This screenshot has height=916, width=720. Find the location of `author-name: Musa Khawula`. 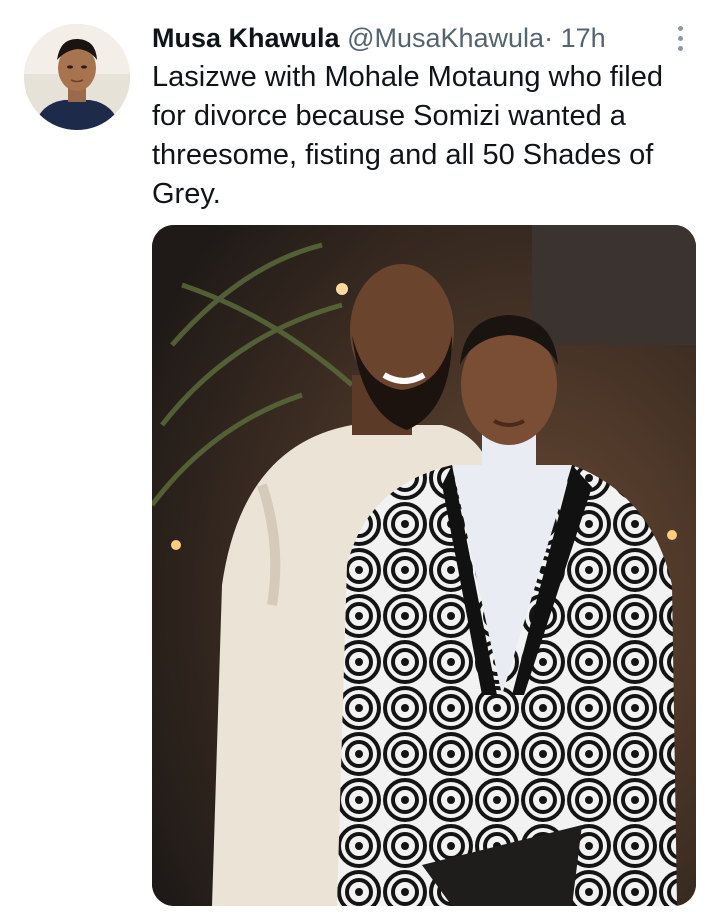

author-name: Musa Khawula is located at coordinates (246, 38).